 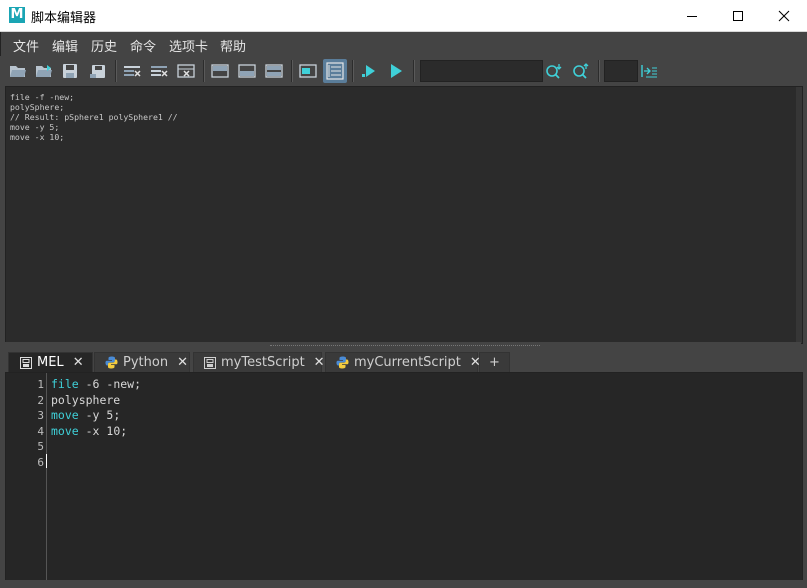 What do you see at coordinates (46, 461) in the screenshot?
I see `text-cursor` at bounding box center [46, 461].